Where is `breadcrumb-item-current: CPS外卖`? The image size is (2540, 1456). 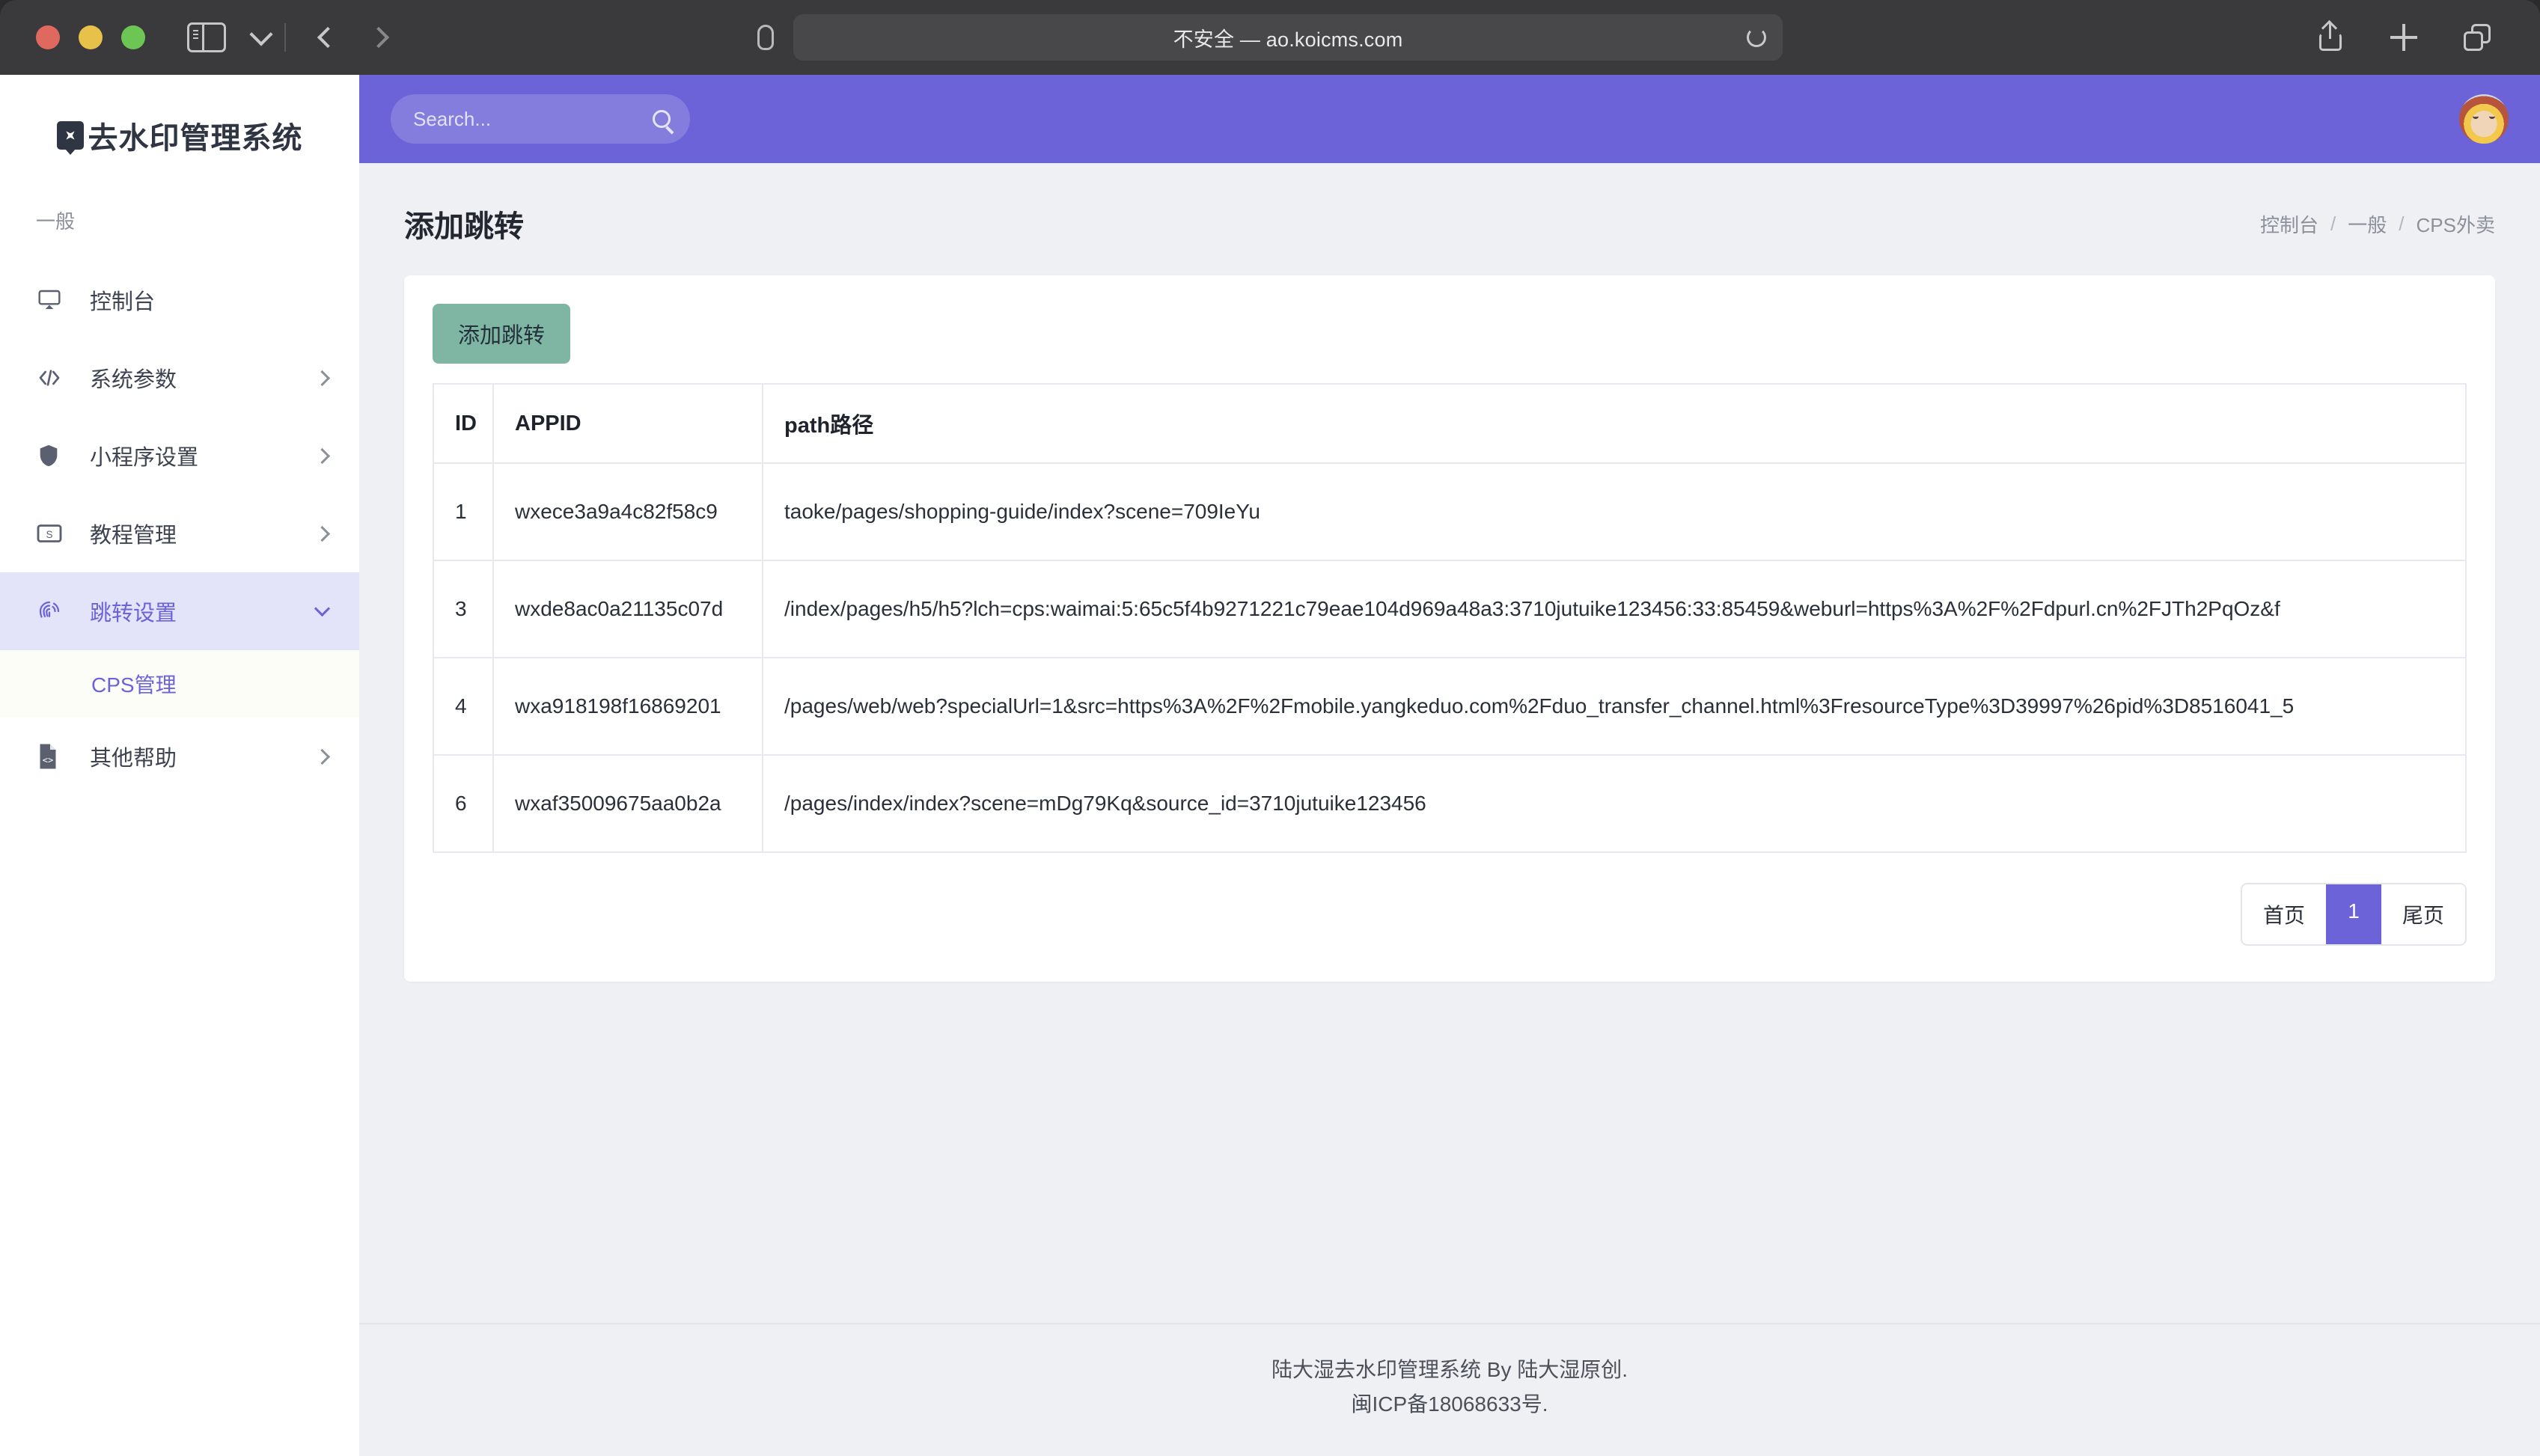
breadcrumb-item-current: CPS外卖 is located at coordinates (2455, 224).